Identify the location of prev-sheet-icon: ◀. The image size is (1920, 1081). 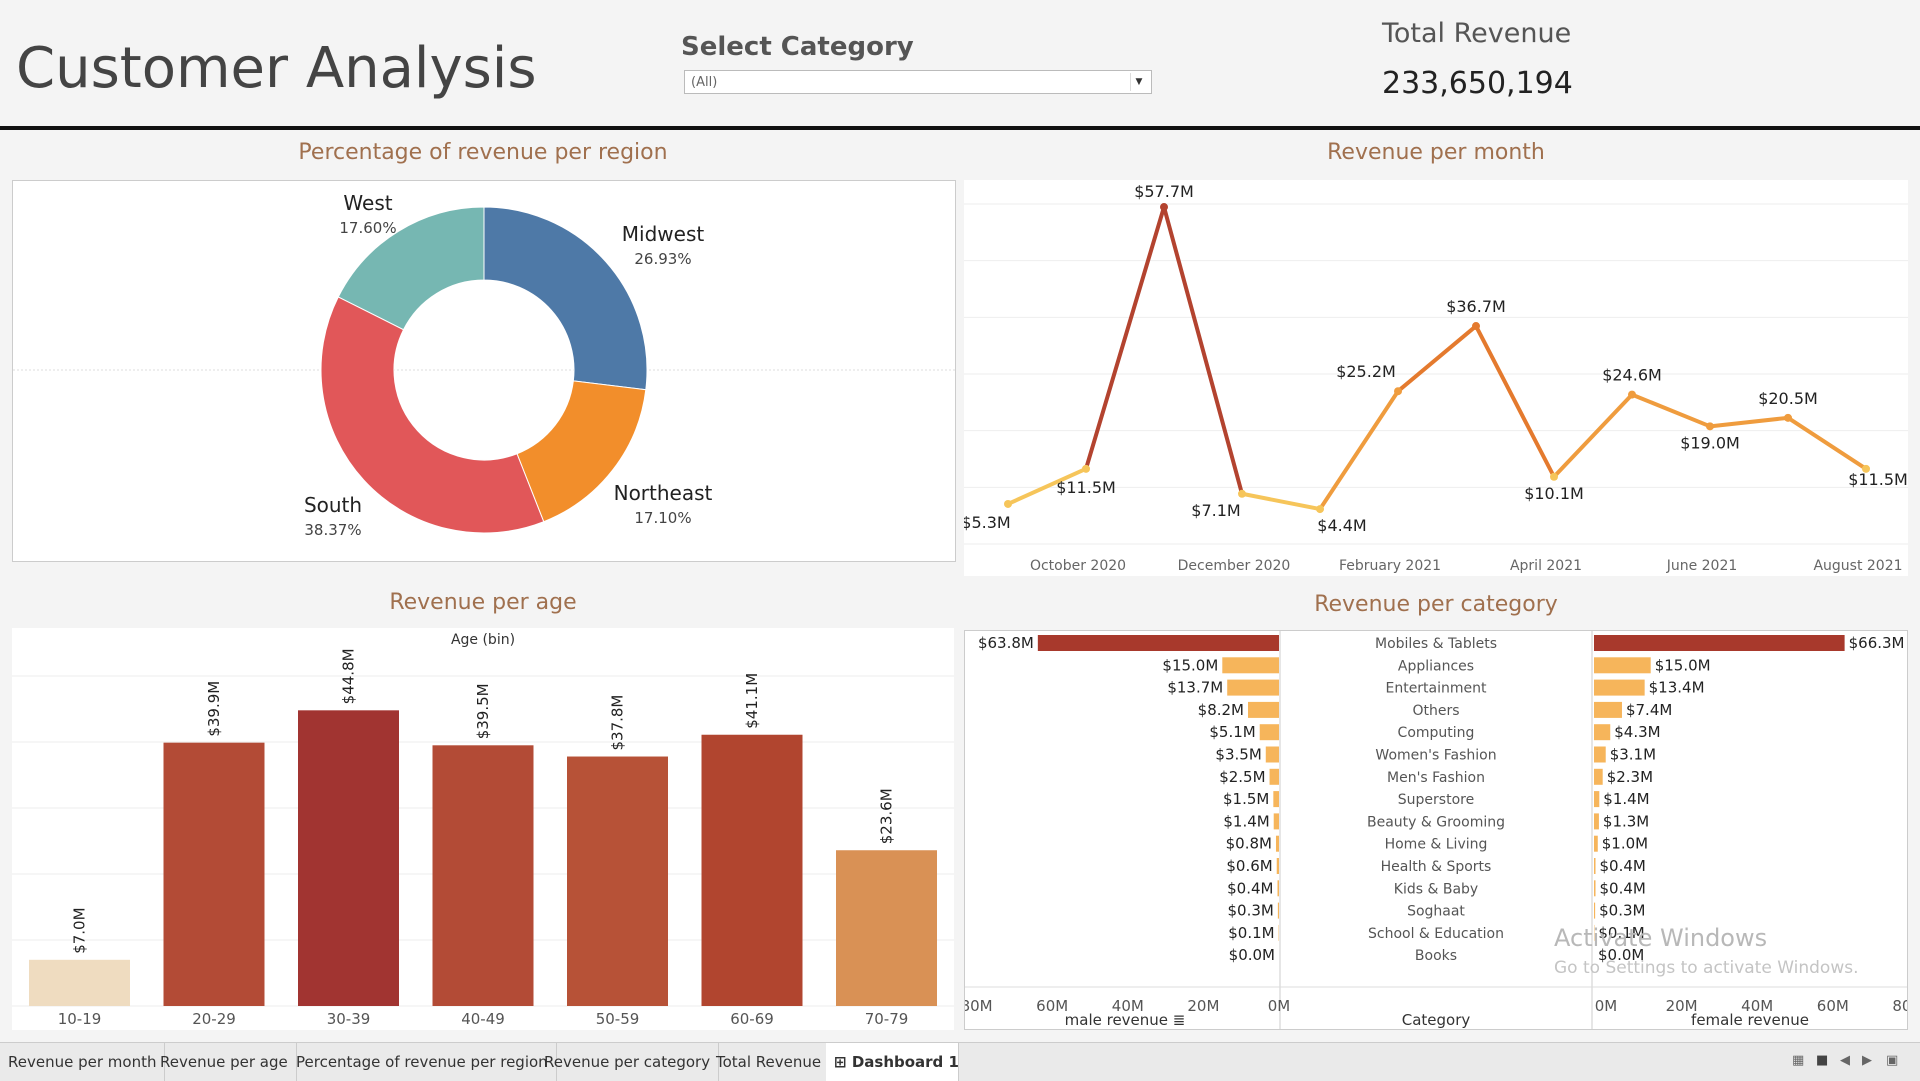
(1845, 1060).